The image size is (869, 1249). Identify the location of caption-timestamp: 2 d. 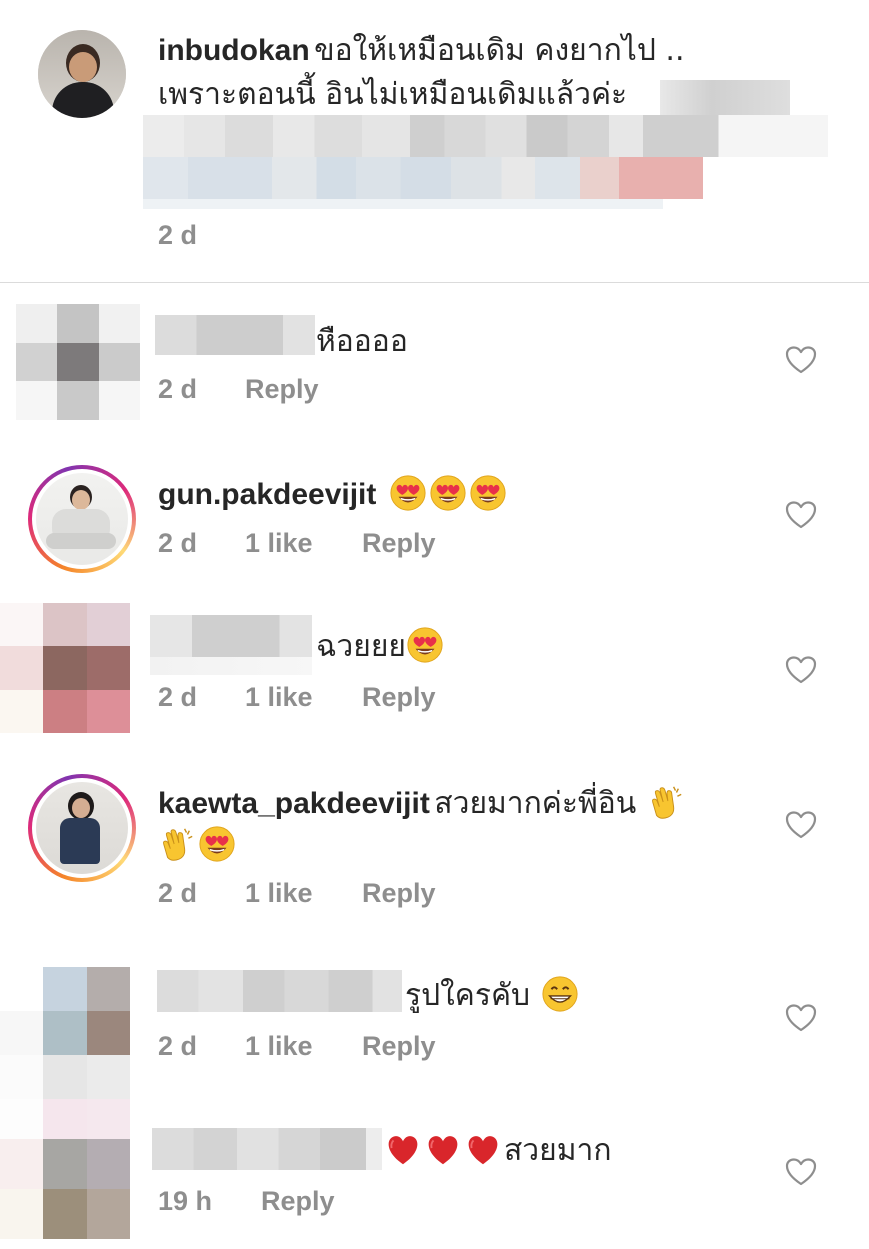
(178, 235).